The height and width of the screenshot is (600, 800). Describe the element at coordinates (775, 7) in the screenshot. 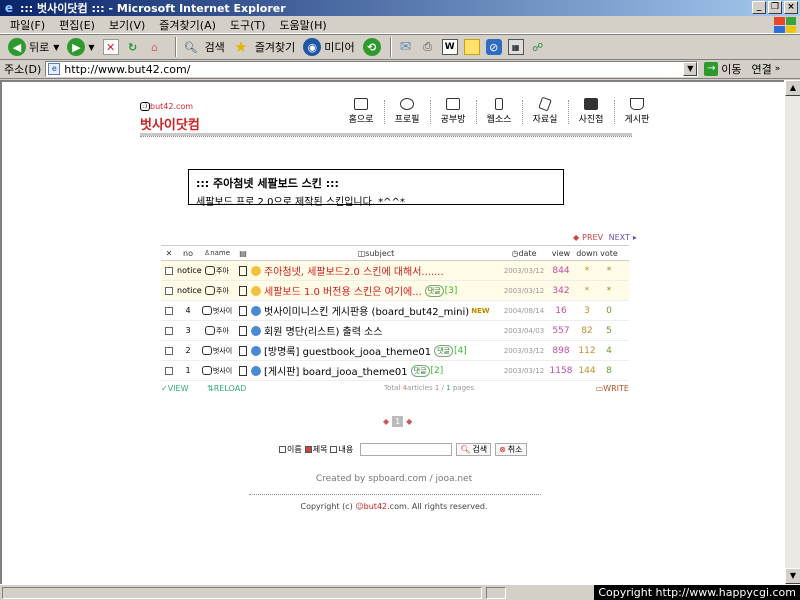

I see `restore-icon: ❐` at that location.